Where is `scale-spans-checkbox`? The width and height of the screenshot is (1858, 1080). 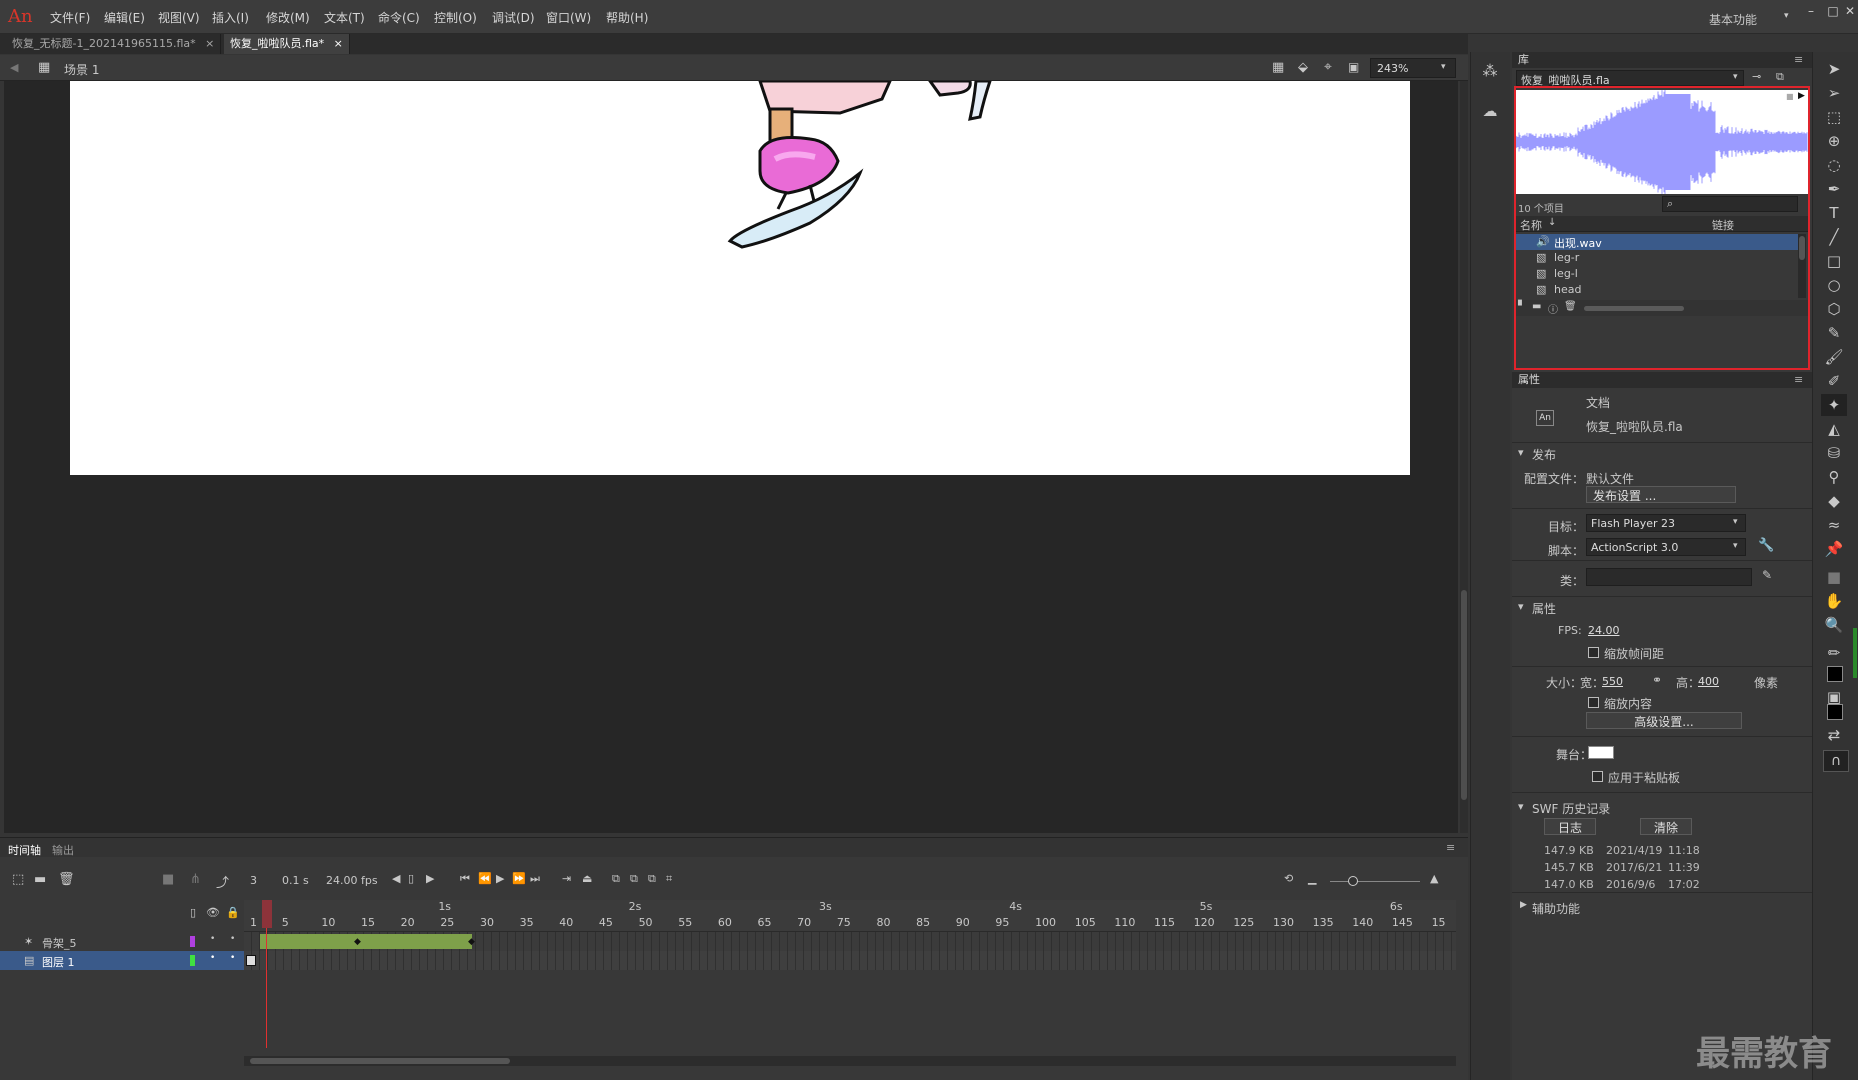
scale-spans-checkbox is located at coordinates (1593, 652).